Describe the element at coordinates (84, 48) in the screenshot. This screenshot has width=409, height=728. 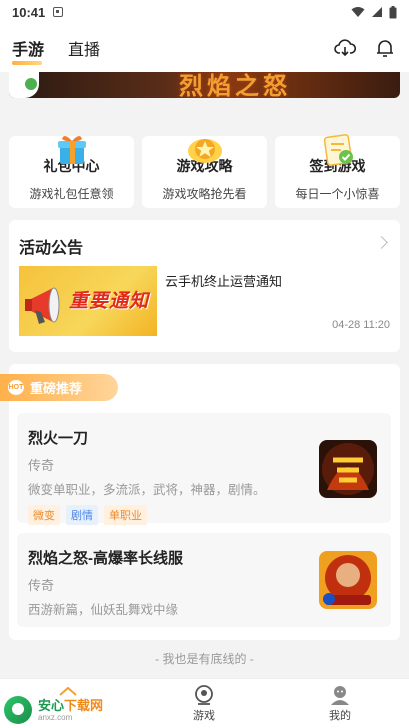
I see `tab-live: 直播` at that location.